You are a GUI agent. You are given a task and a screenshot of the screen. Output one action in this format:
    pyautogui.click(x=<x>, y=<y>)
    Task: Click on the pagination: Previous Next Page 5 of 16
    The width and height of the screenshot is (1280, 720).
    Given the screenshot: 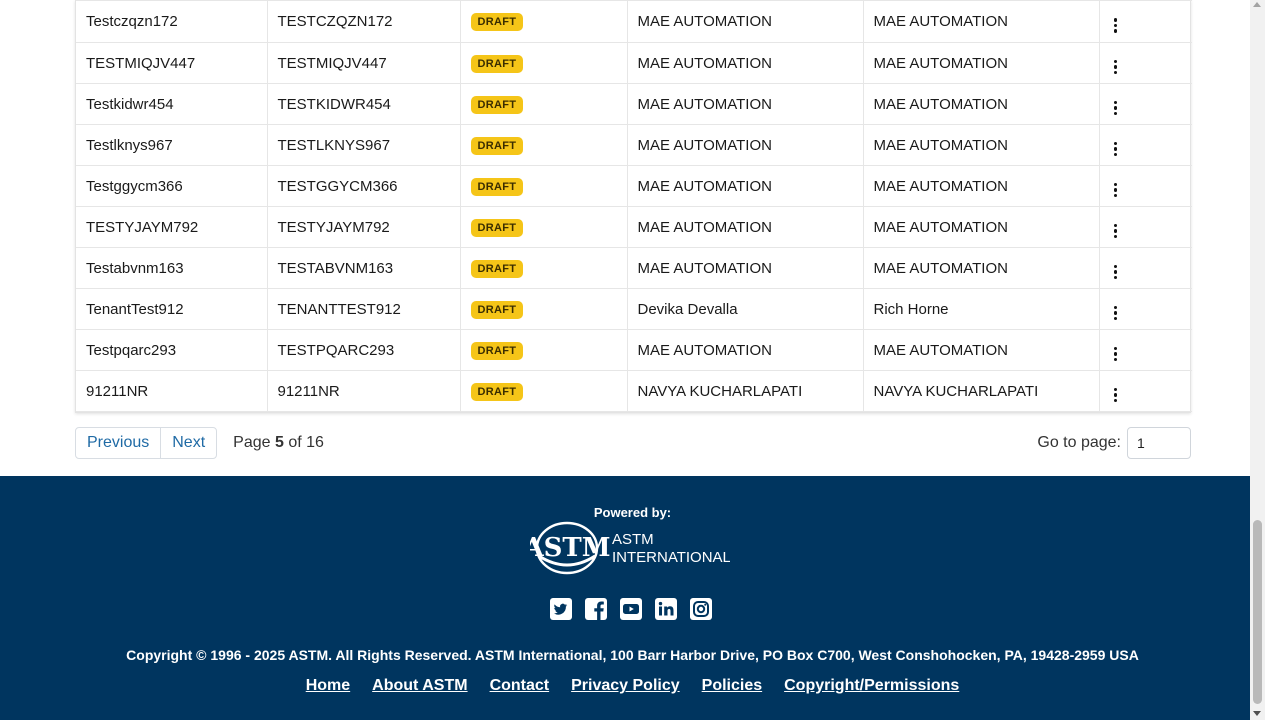 What is the action you would take?
    pyautogui.click(x=199, y=443)
    